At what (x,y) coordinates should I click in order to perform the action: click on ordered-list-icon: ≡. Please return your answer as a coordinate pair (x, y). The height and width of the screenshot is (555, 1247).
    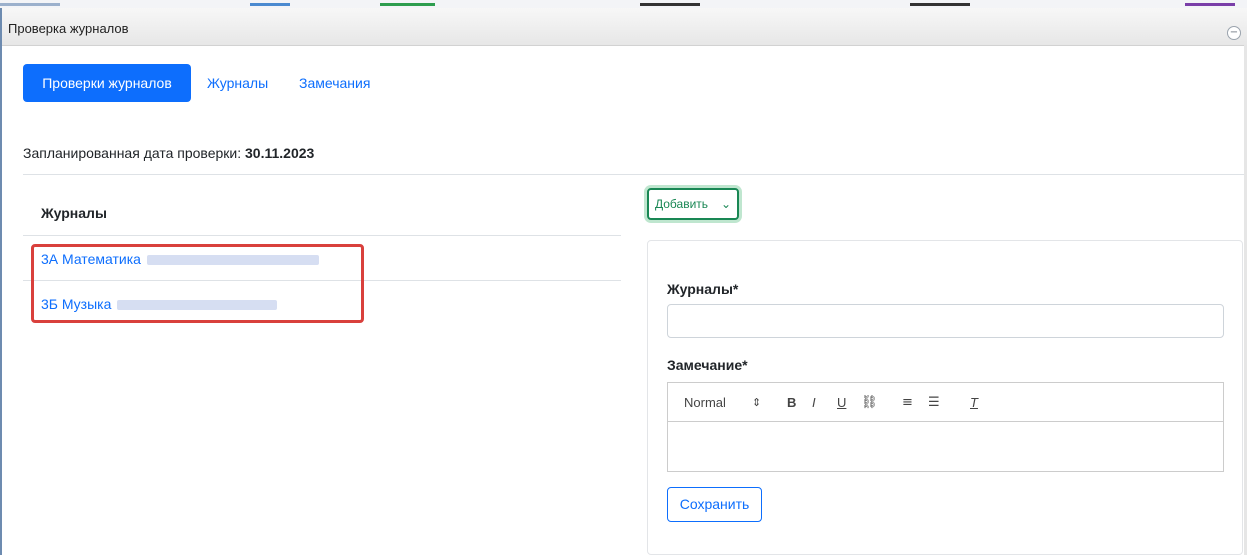
    Looking at the image, I should click on (907, 403).